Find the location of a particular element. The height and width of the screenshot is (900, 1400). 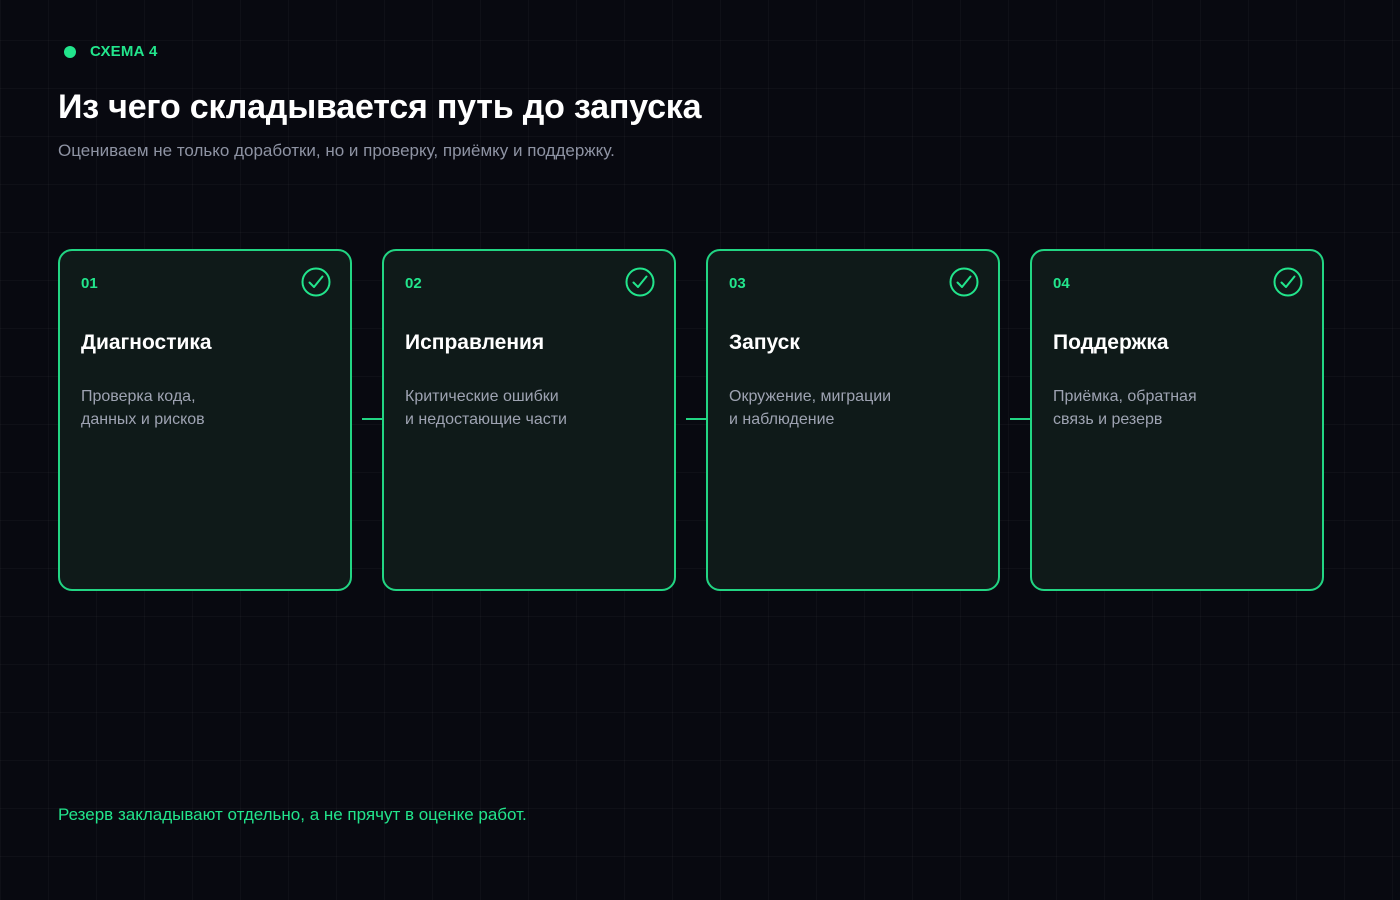

step-description-line: Приёмка, обратная is located at coordinates (1125, 396).